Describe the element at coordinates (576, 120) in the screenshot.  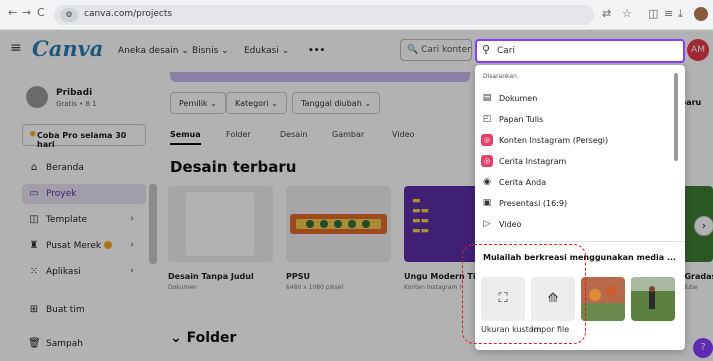
I see `suggestion-item: ◰ Papan Tulis` at that location.